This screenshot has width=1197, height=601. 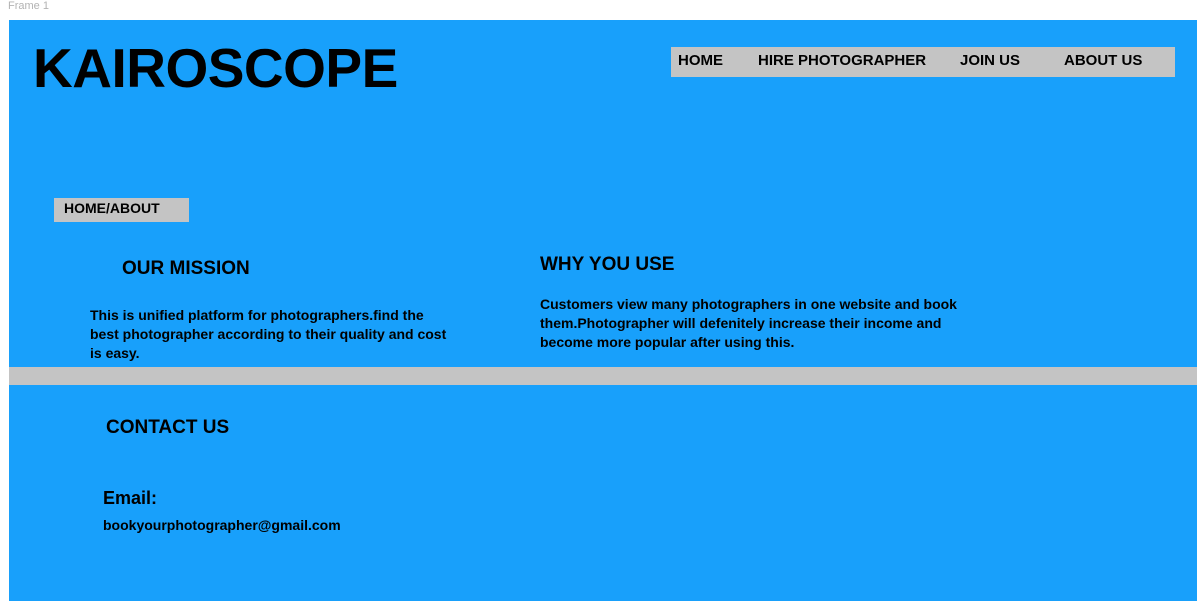 I want to click on breadcrumb: HOME/ABOUT, so click(x=121, y=210).